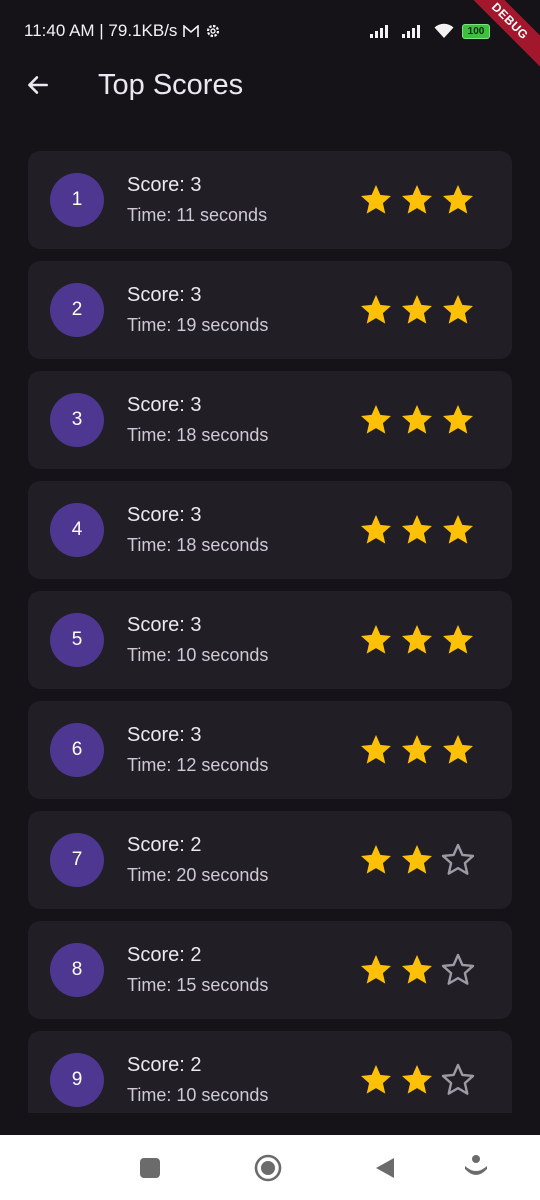 This screenshot has height=1200, width=540. Describe the element at coordinates (443, 31) in the screenshot. I see `status-right: 100` at that location.